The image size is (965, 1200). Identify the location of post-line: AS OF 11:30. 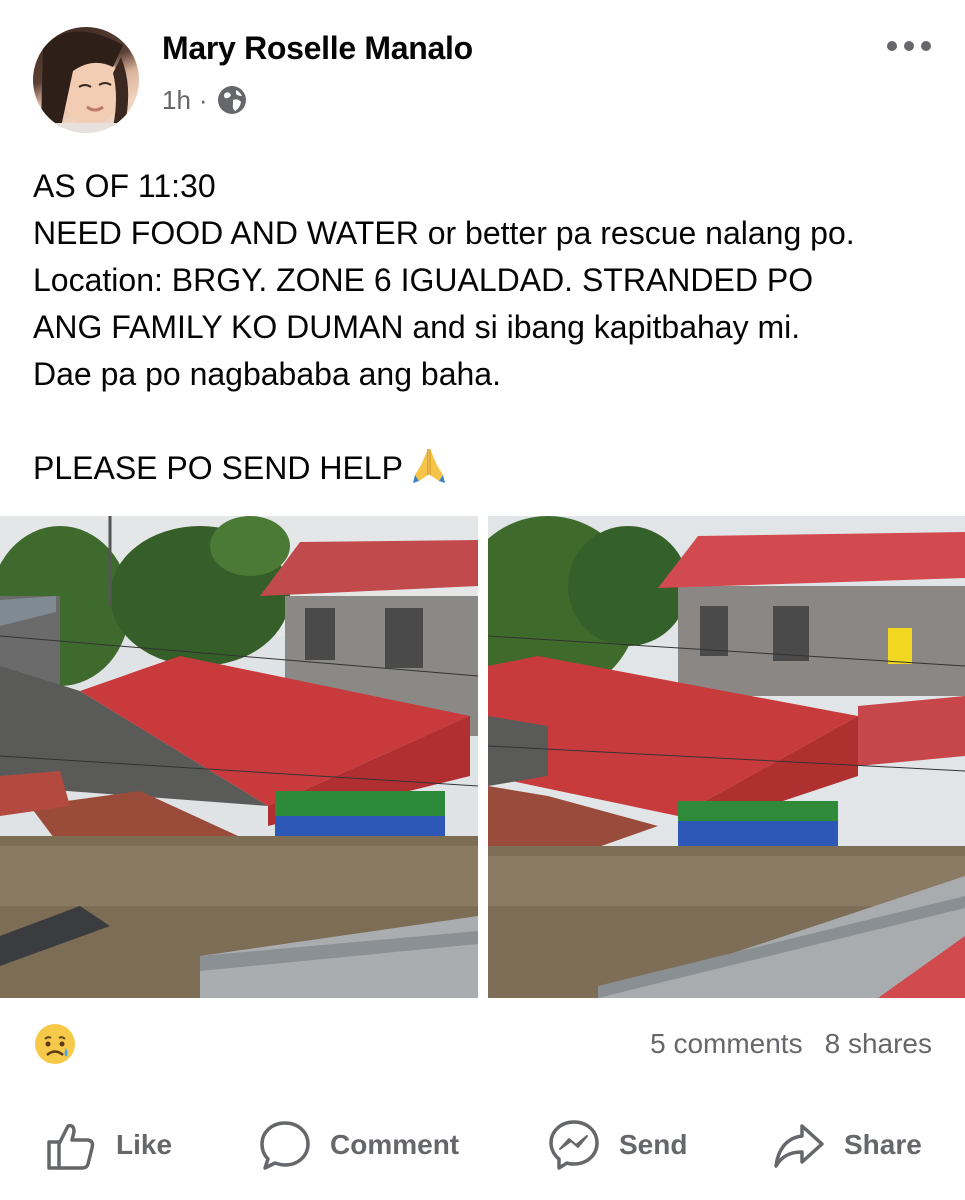
(124, 186).